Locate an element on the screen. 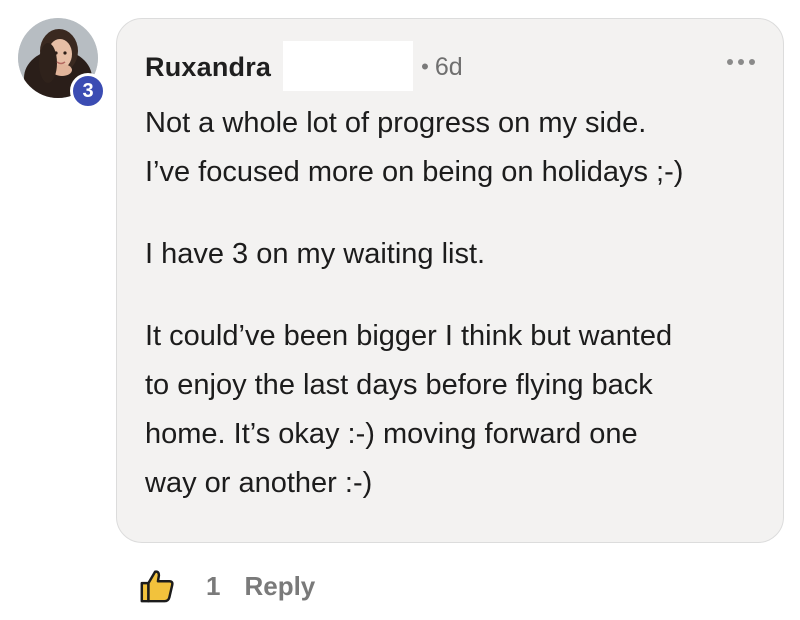  comment-timestamp: 6d is located at coordinates (448, 66).